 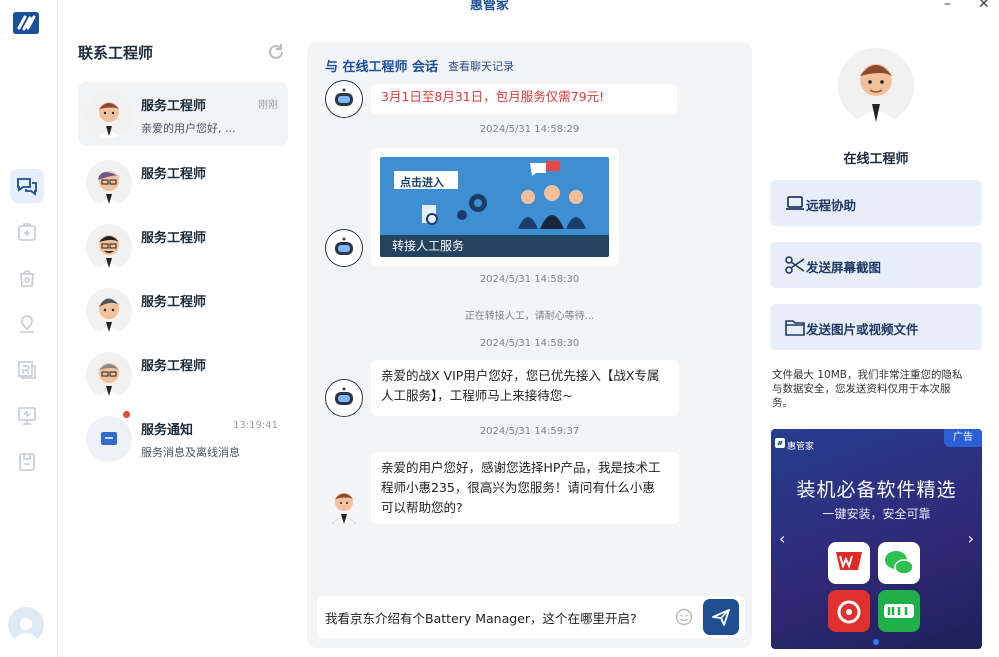 What do you see at coordinates (876, 642) in the screenshot?
I see `carousel-dot` at bounding box center [876, 642].